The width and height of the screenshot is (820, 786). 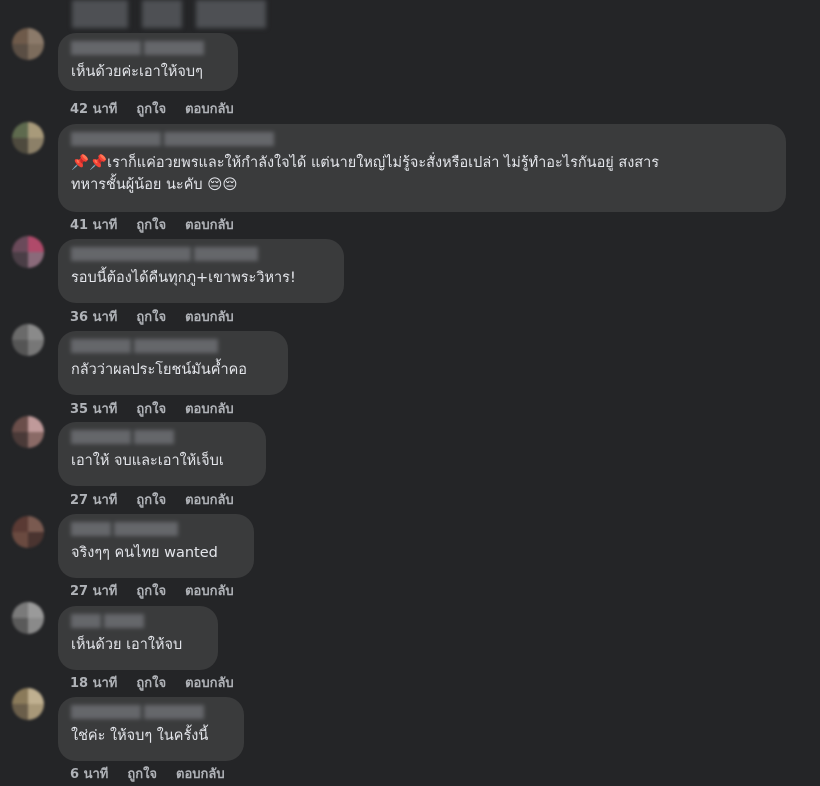 I want to click on comment-bubble: เห็นด้วย เอาให้จบ, so click(x=138, y=638).